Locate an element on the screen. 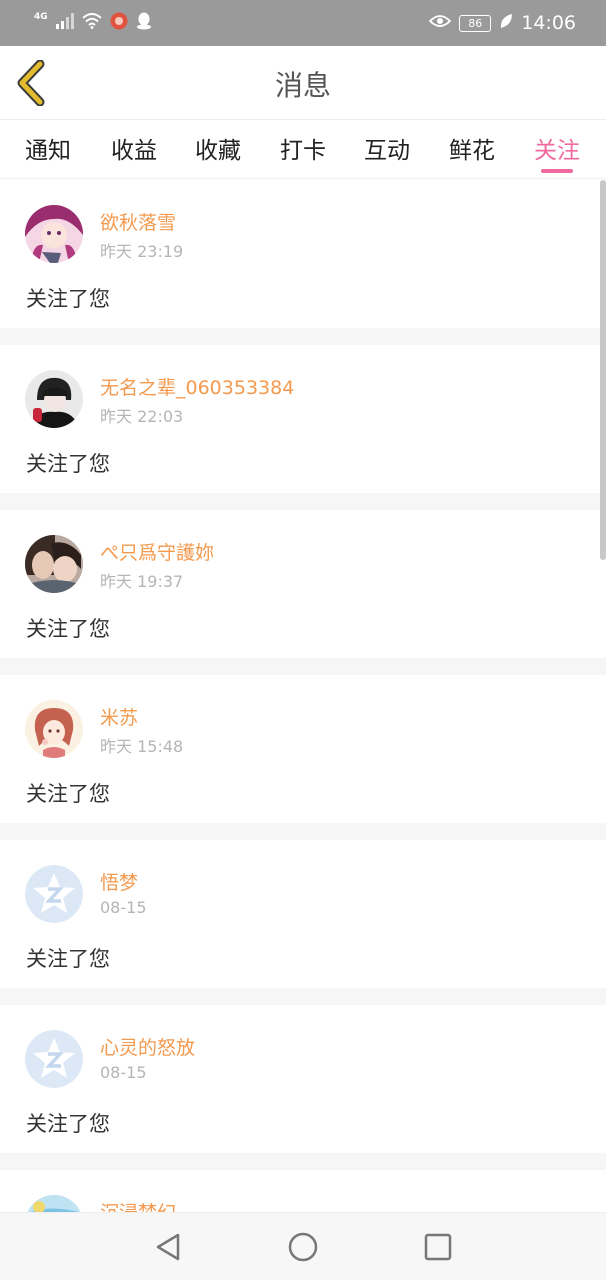  tab-interaction: 互动 is located at coordinates (387, 153).